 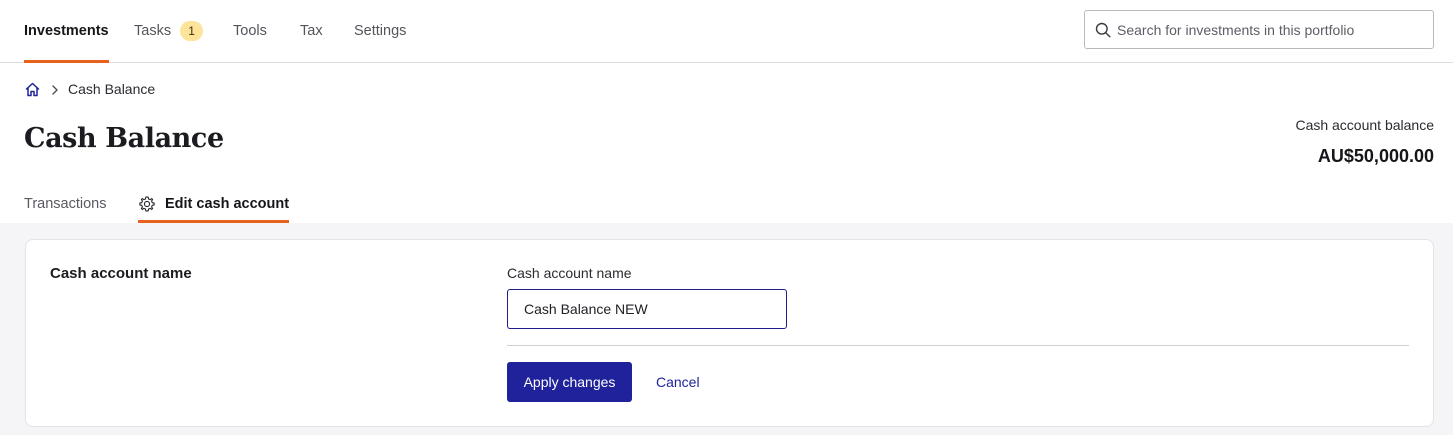 What do you see at coordinates (1267, 29) in the screenshot?
I see `search-input` at bounding box center [1267, 29].